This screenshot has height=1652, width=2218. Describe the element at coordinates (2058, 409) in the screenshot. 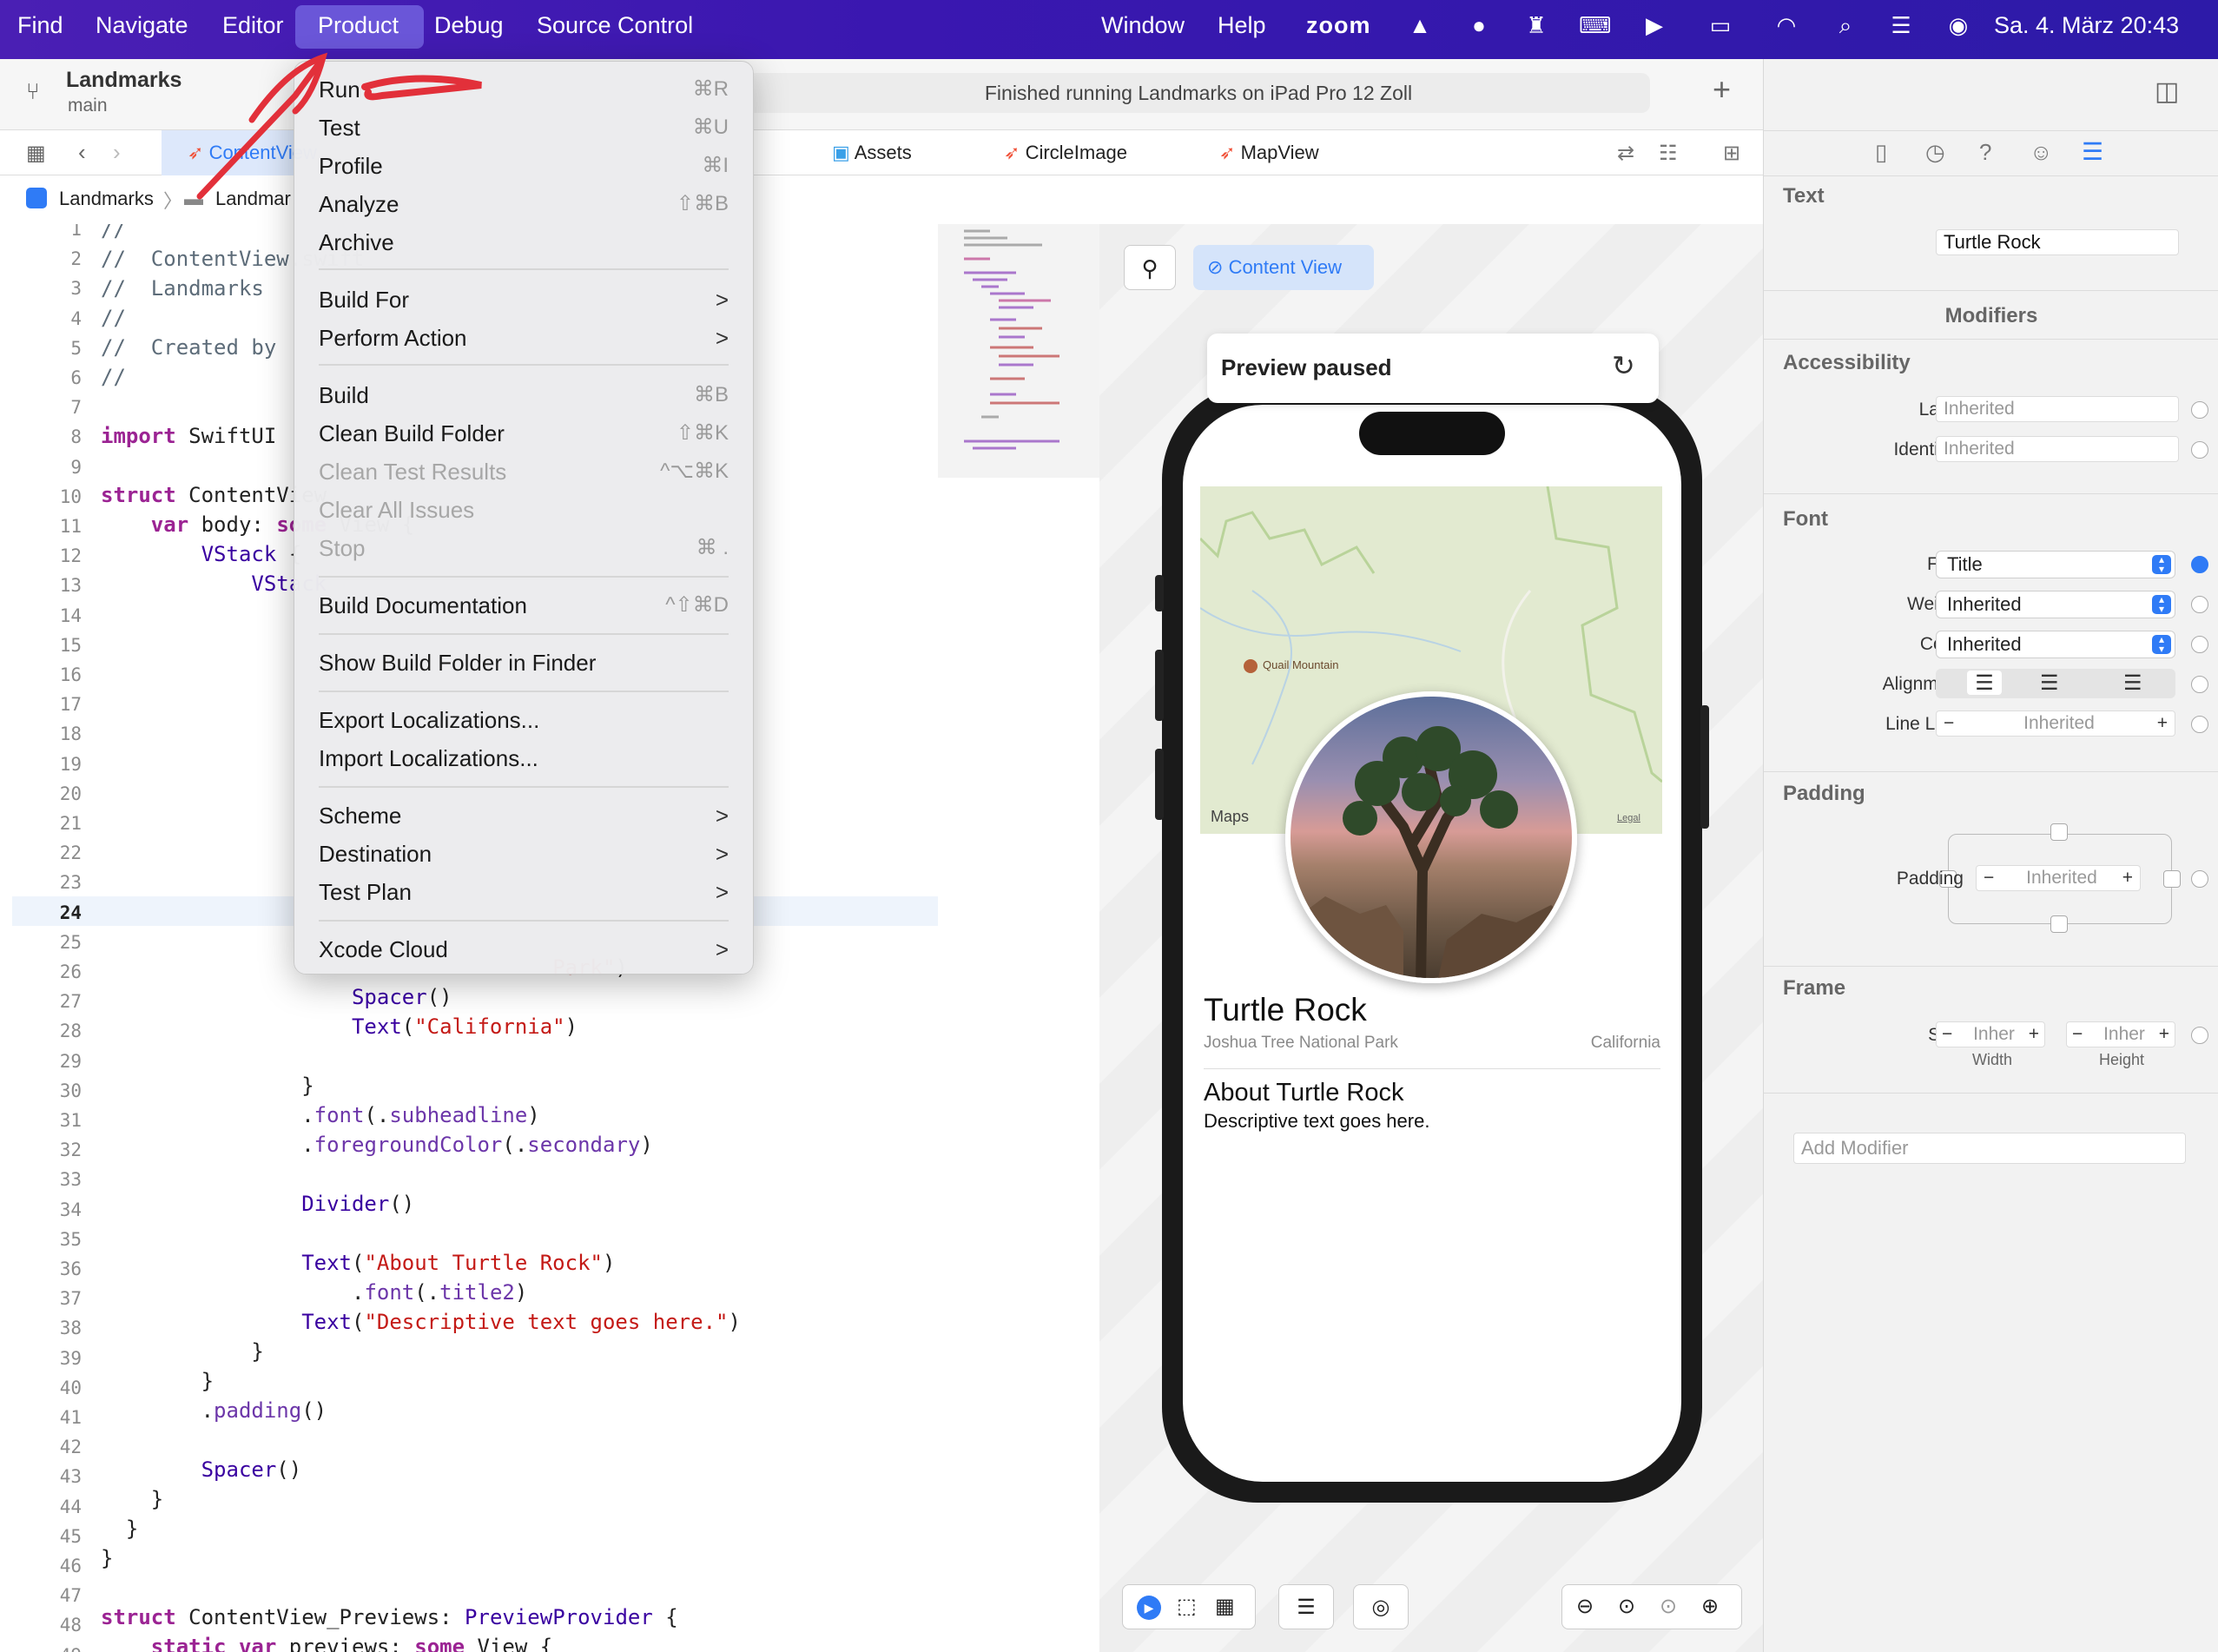

I see `label-field: Inherited` at that location.